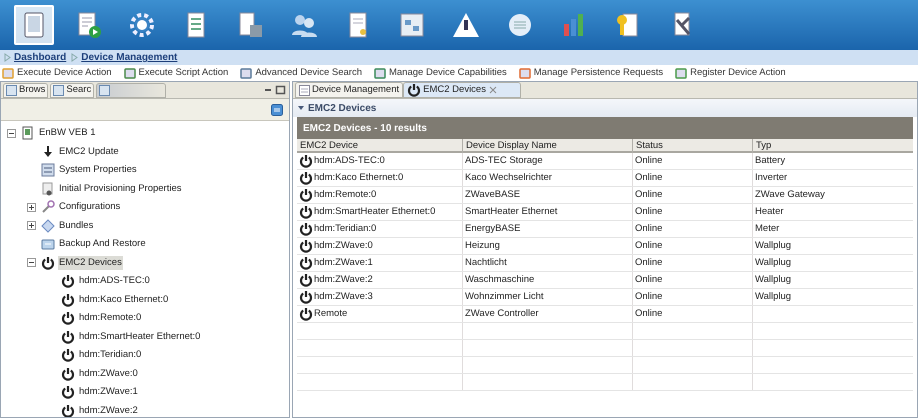 The width and height of the screenshot is (918, 418). What do you see at coordinates (493, 90) in the screenshot?
I see `close-icon` at bounding box center [493, 90].